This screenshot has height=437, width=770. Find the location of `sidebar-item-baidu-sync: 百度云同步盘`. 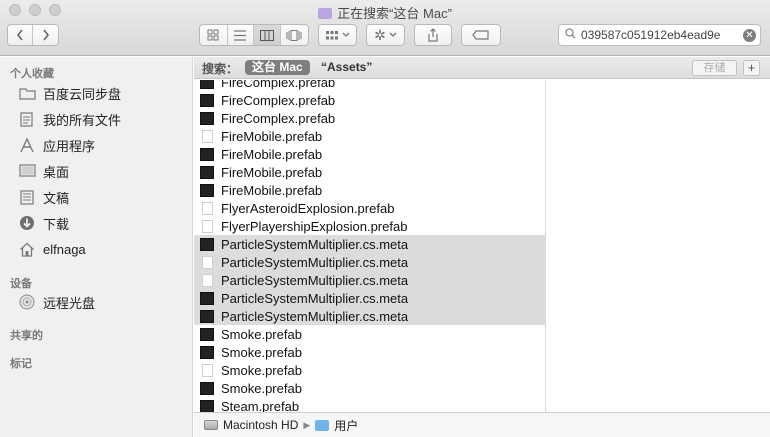

sidebar-item-baidu-sync: 百度云同步盘 is located at coordinates (69, 93).